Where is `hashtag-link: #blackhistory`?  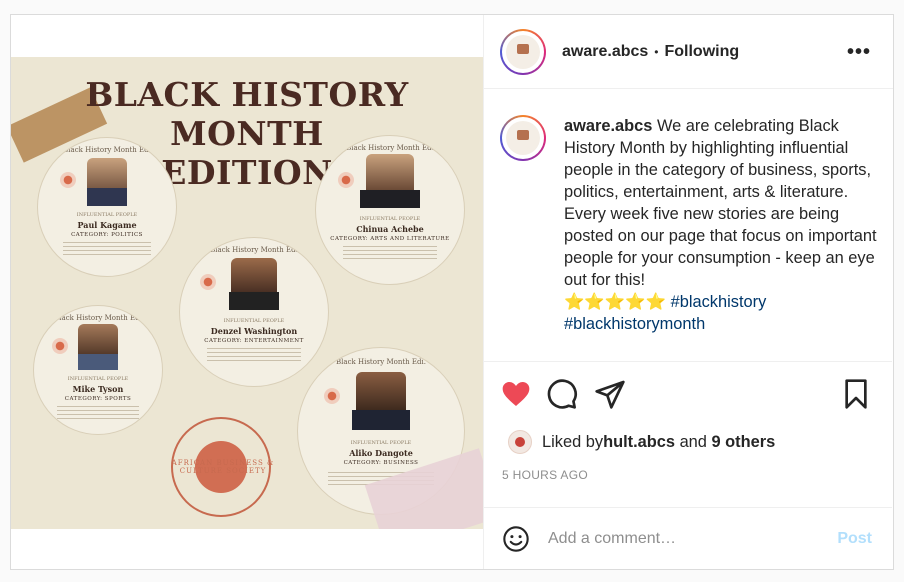 hashtag-link: #blackhistory is located at coordinates (719, 302).